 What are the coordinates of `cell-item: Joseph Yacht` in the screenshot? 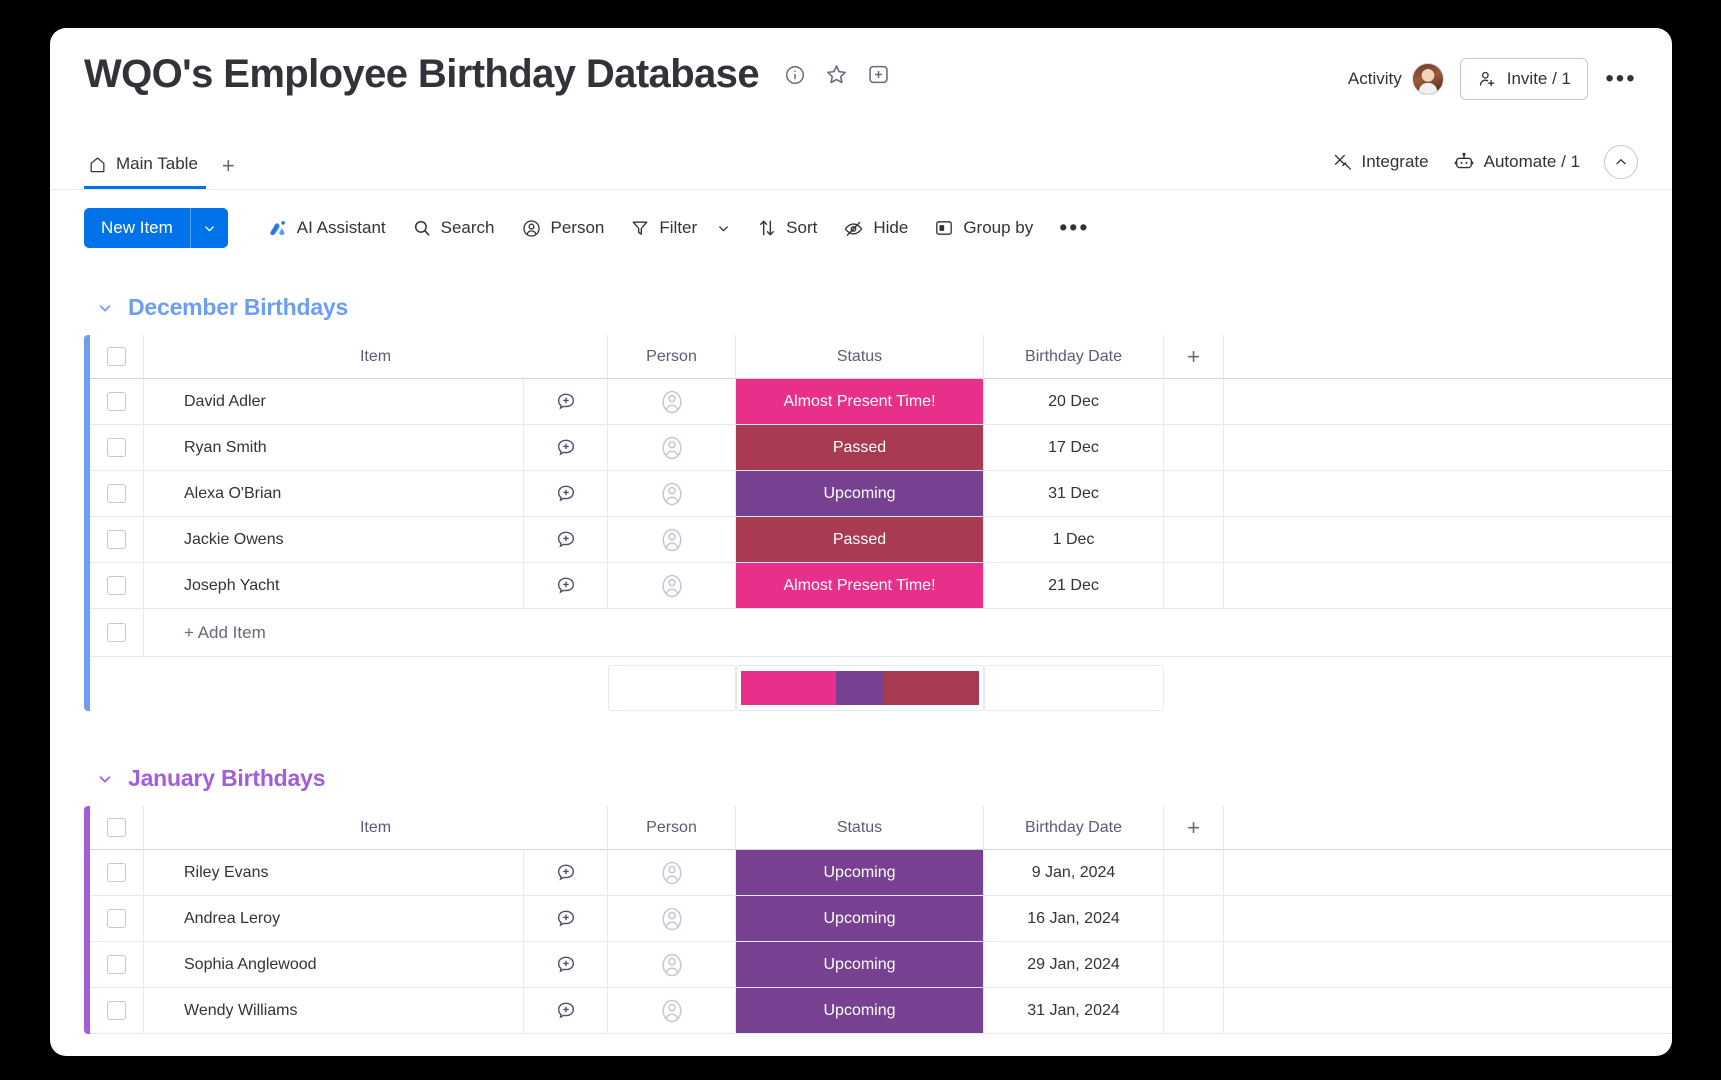 It's located at (334, 586).